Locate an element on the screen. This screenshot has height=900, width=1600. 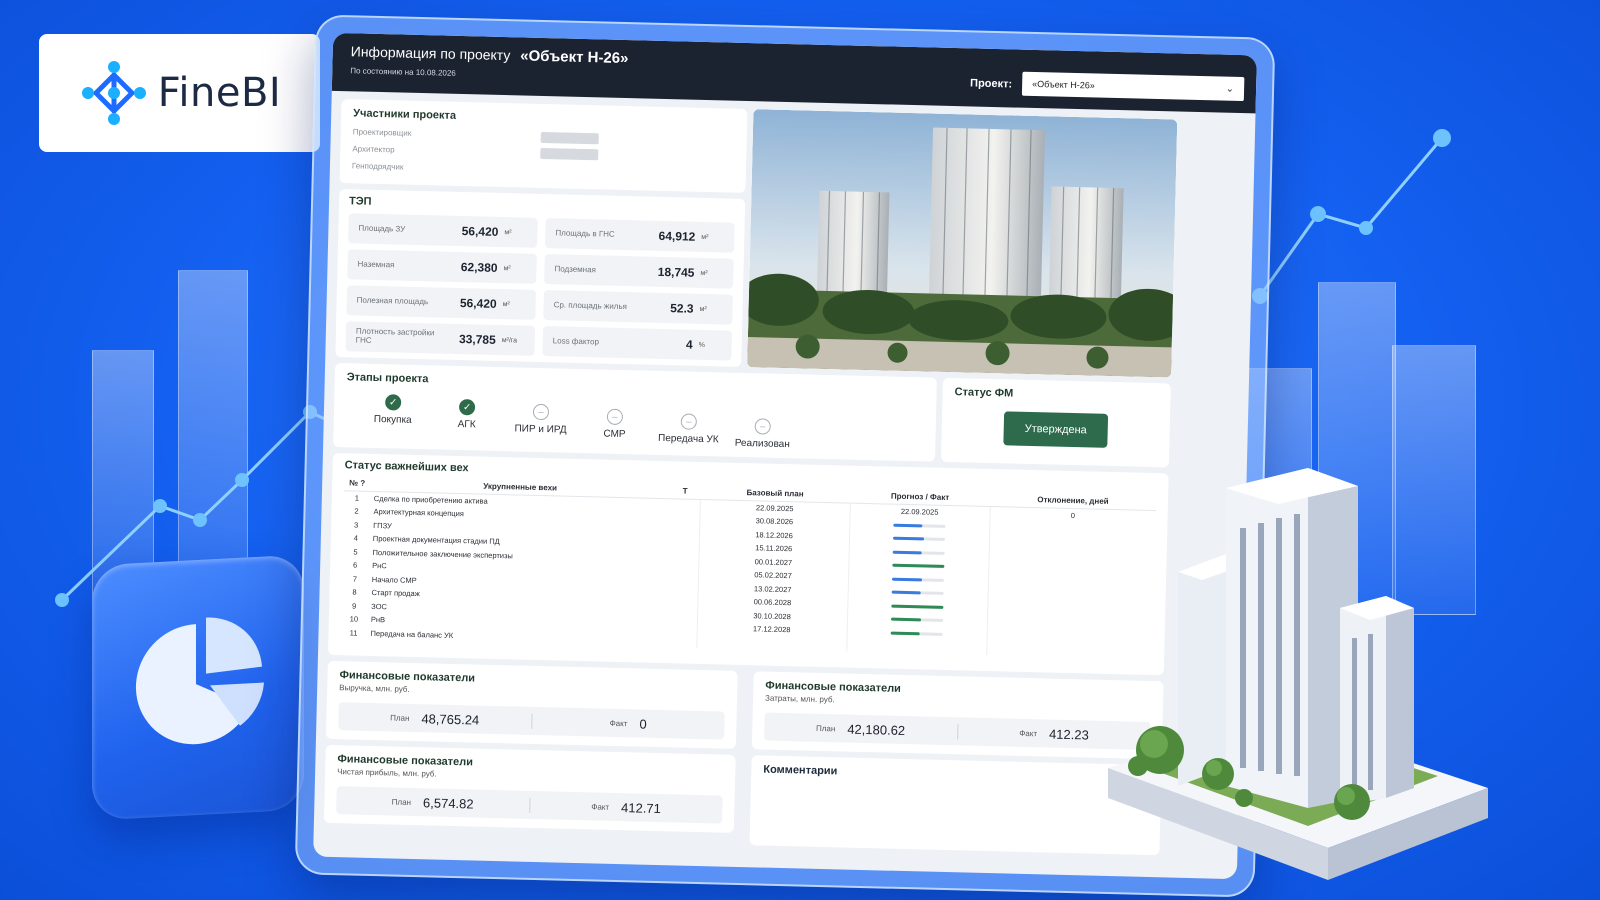
row-num: 1 is located at coordinates (357, 498).